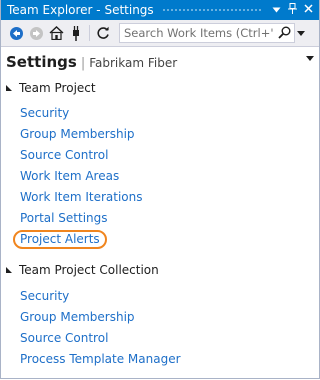 The height and width of the screenshot is (380, 320). What do you see at coordinates (197, 33) in the screenshot?
I see `search-input` at bounding box center [197, 33].